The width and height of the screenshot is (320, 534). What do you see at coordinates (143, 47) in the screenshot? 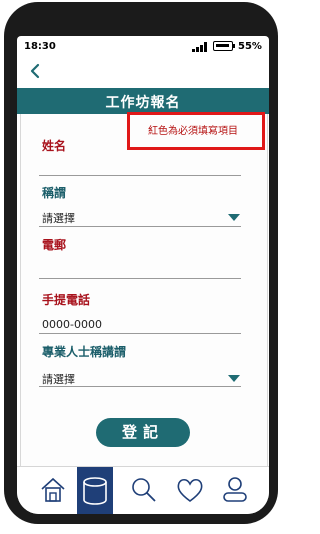
I see `status-bar: 18:30 55%` at bounding box center [143, 47].